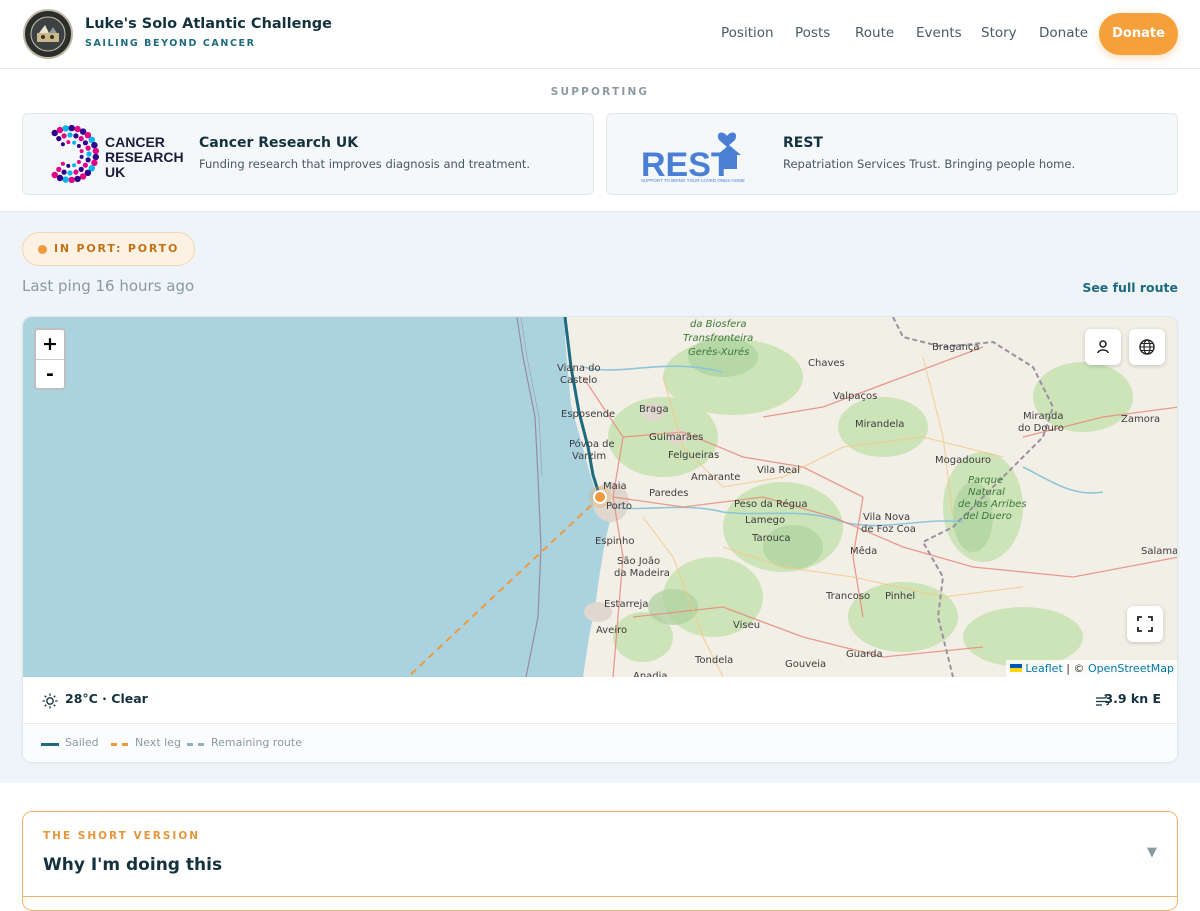  I want to click on map-place-label: Peso da Régua, so click(770, 504).